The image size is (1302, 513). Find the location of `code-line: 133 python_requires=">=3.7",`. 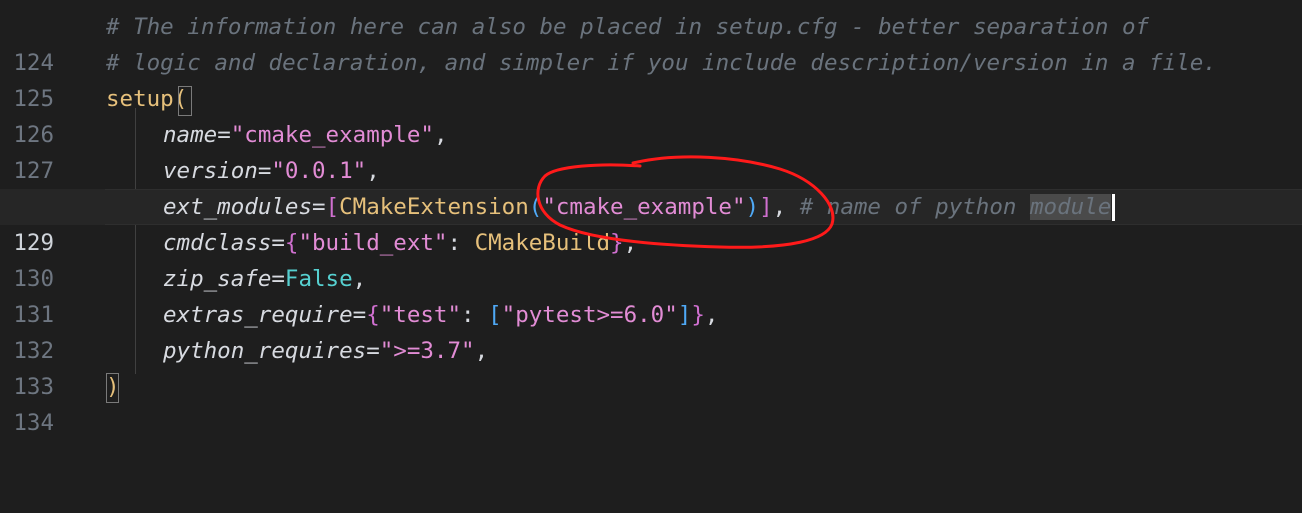

code-line: 133 python_requires=">=3.7", is located at coordinates (651, 366).